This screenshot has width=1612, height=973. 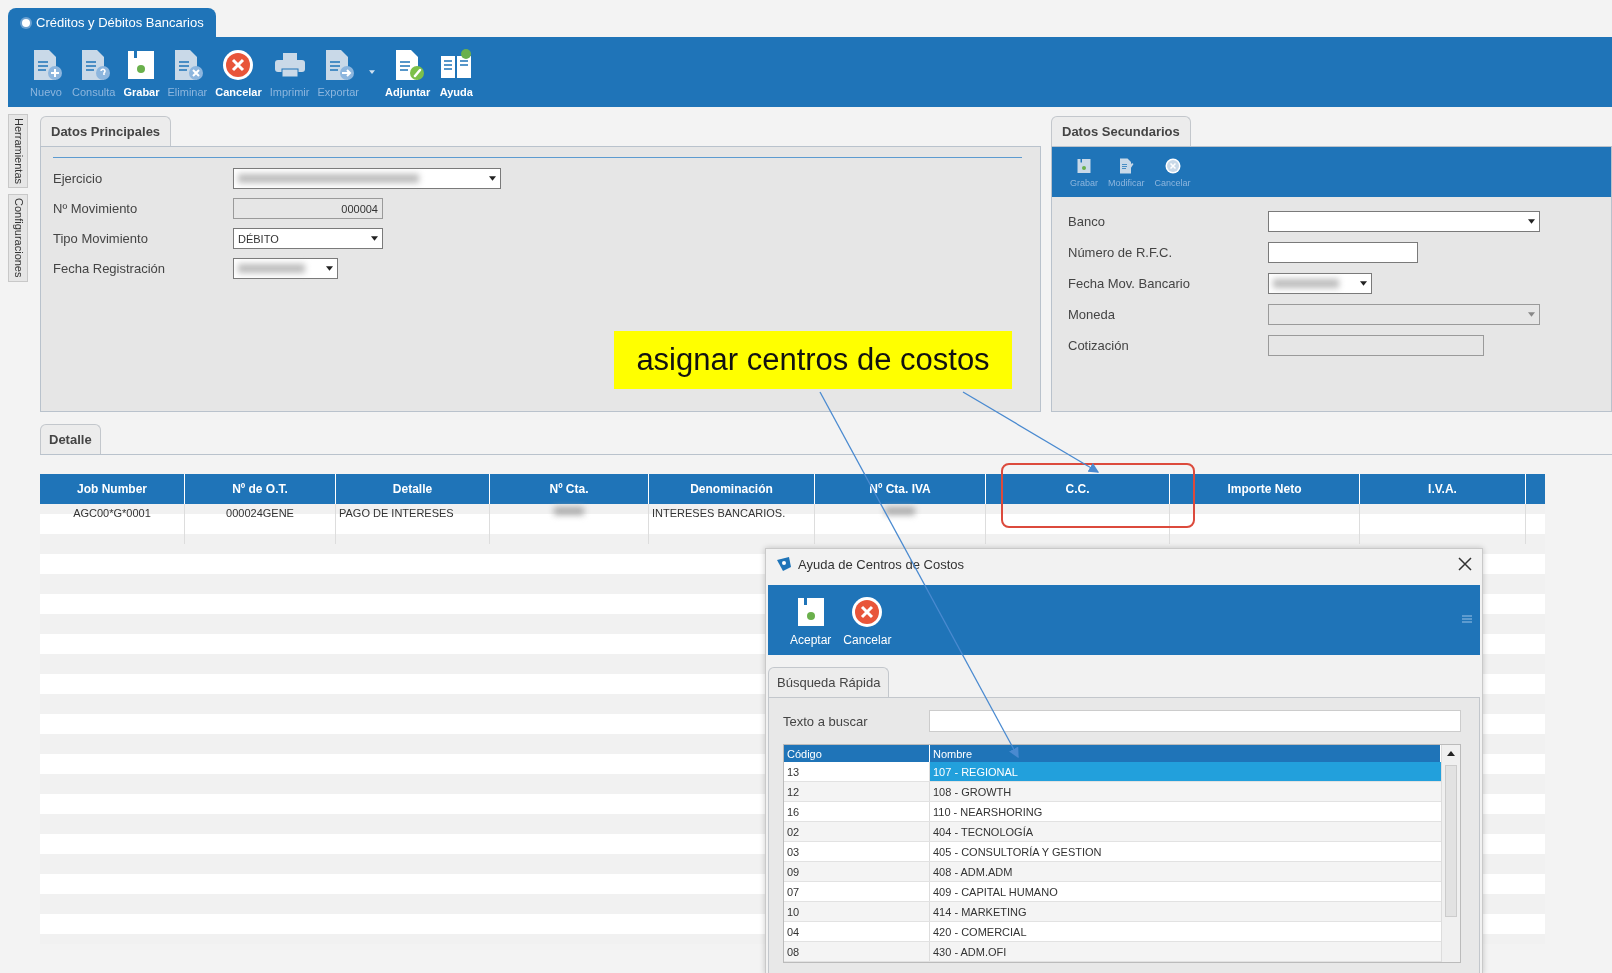 I want to click on callout-label: asignar centros de costos, so click(x=813, y=360).